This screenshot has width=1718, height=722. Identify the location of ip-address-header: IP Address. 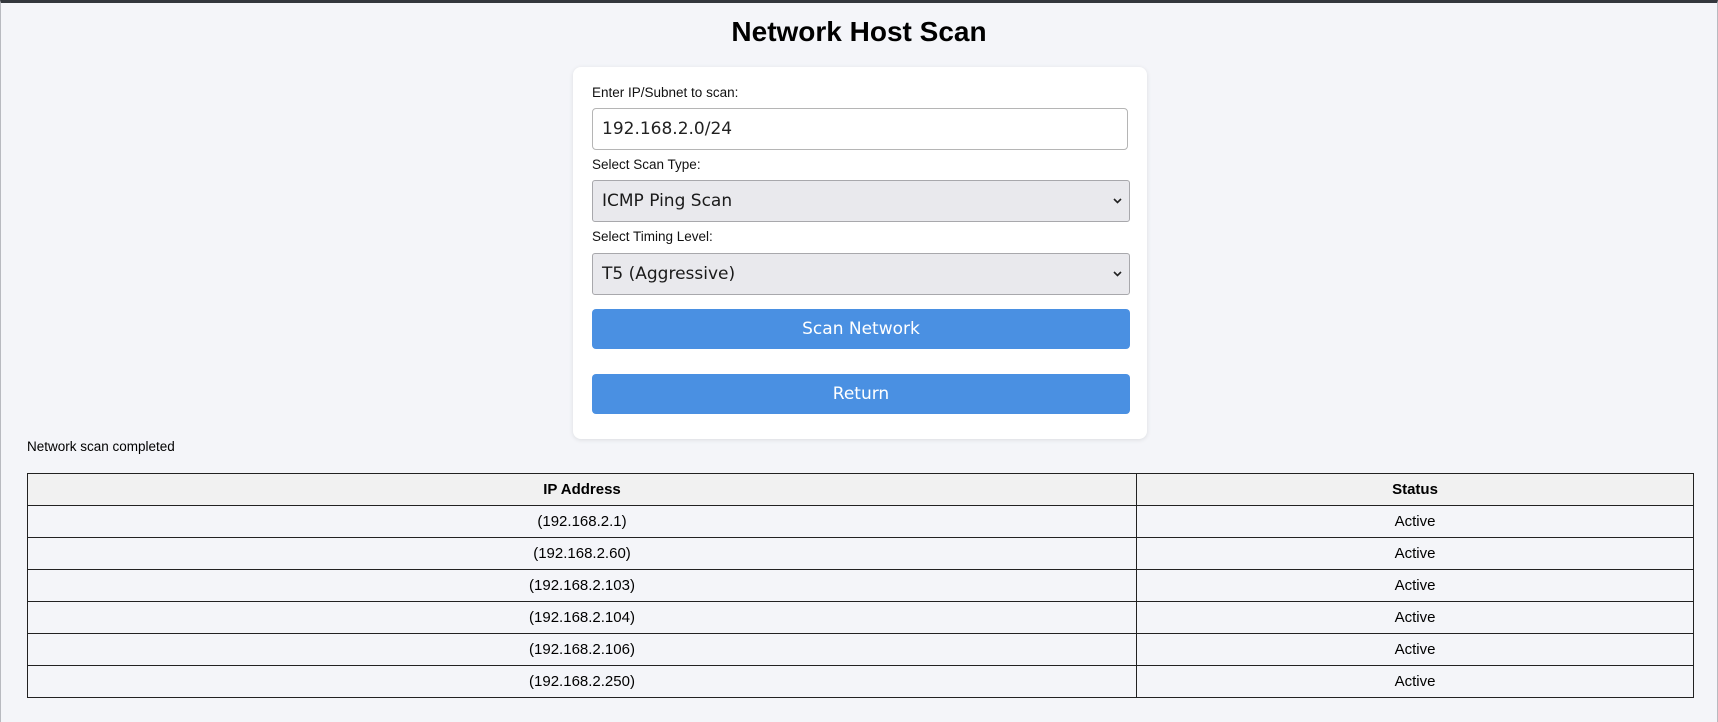
(582, 489).